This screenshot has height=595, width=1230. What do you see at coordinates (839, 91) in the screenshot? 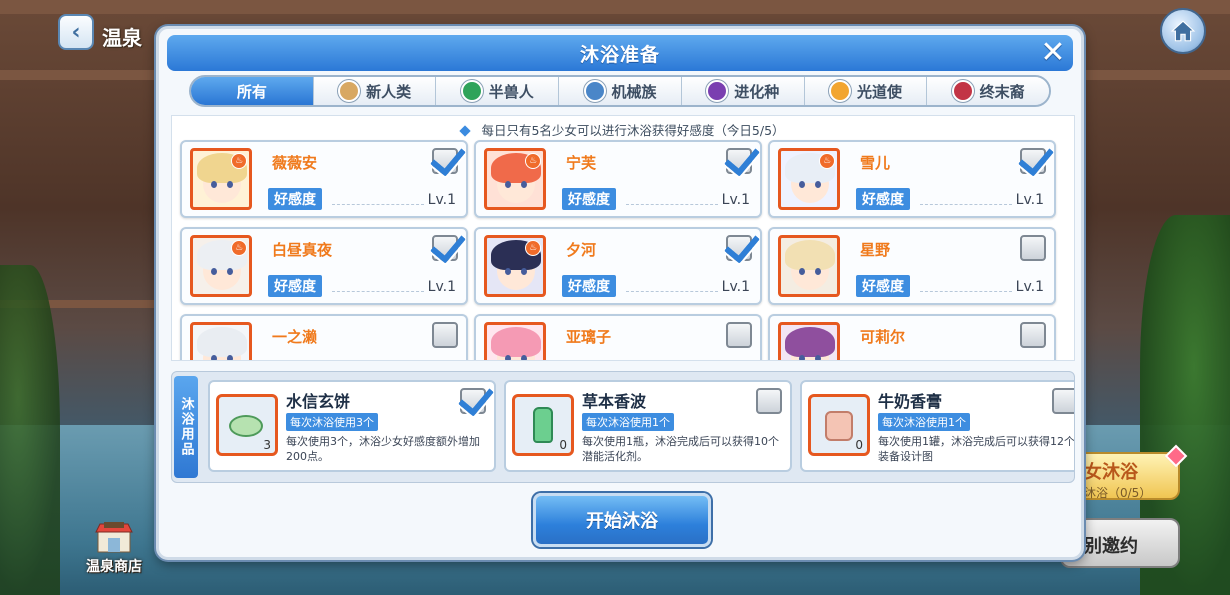
I see `light-icon` at bounding box center [839, 91].